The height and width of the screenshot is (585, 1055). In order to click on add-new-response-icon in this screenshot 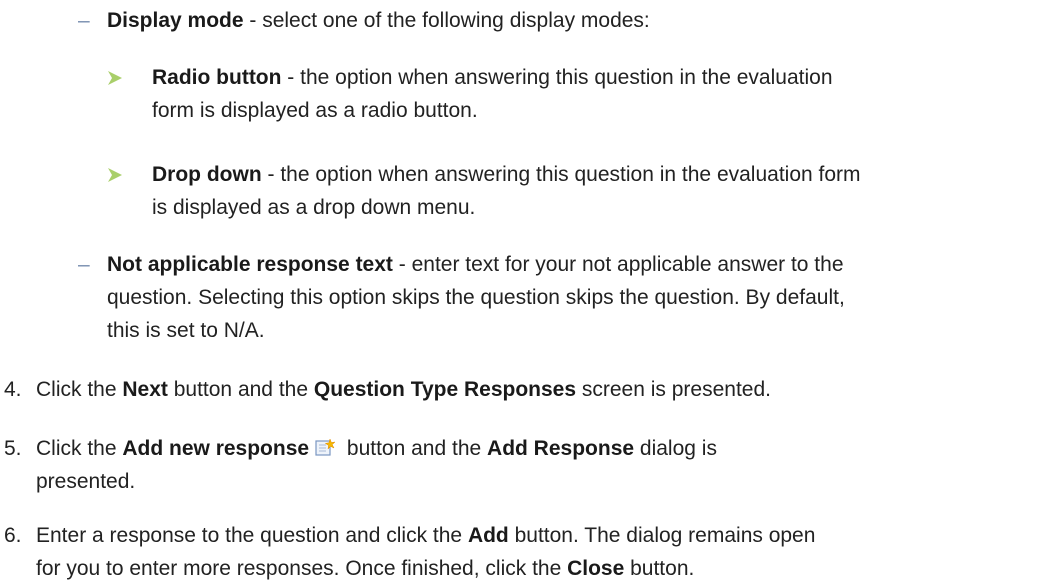, I will do `click(325, 447)`.